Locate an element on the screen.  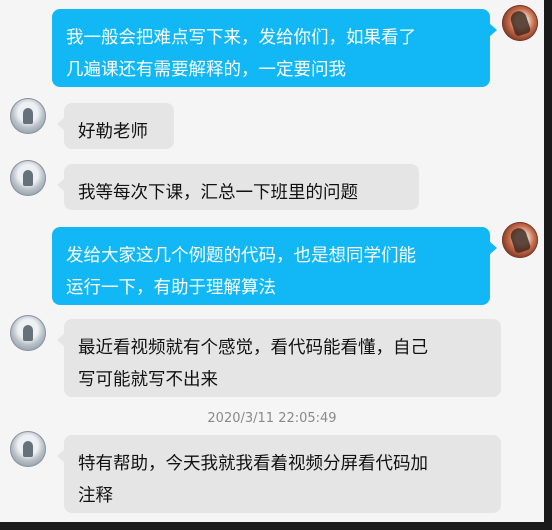
chat-message-bubble: 发给大家这几个例题的代码，也是想同学们能 运行一下，有助于理解算法 is located at coordinates (274, 266).